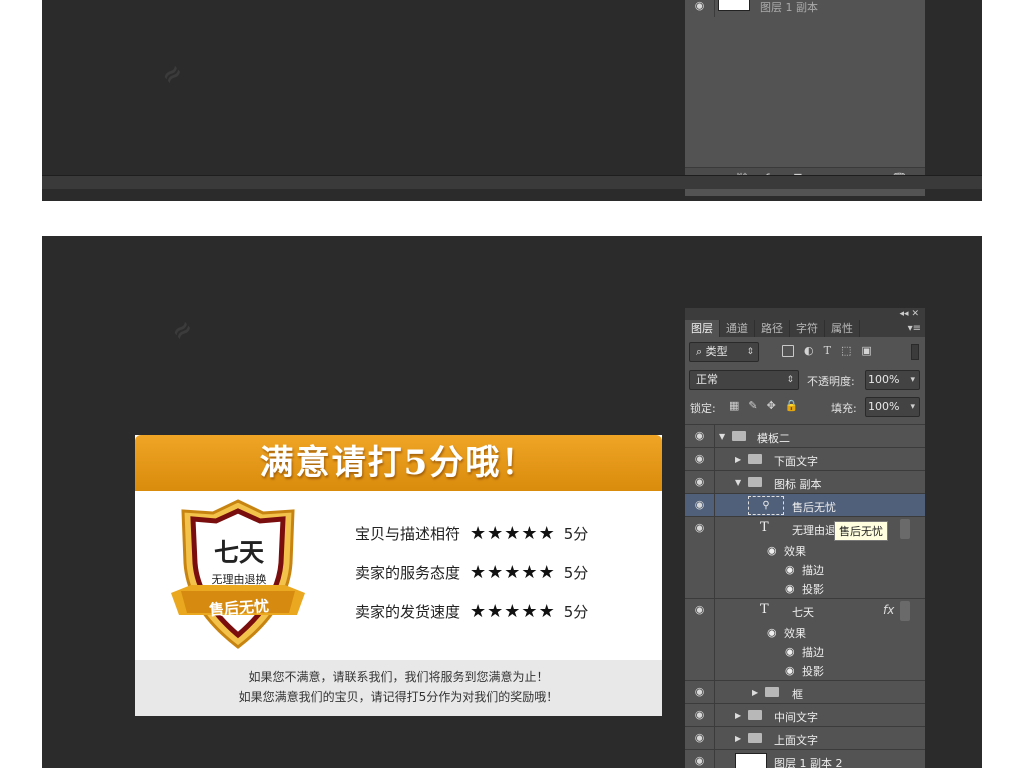  I want to click on filter-kind-value: 类型, so click(716, 351).